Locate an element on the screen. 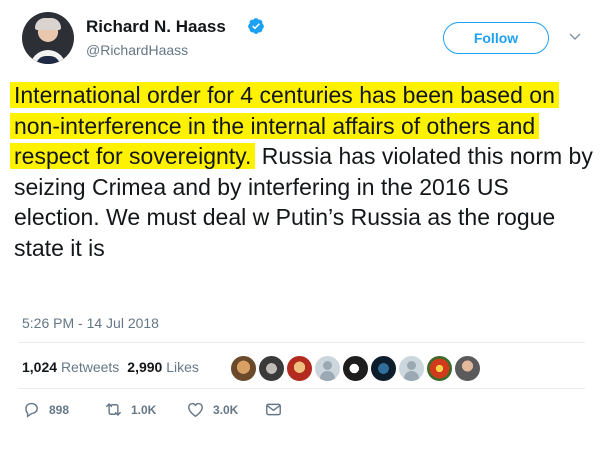 This screenshot has width=603, height=450. reply-count: 898 is located at coordinates (59, 409).